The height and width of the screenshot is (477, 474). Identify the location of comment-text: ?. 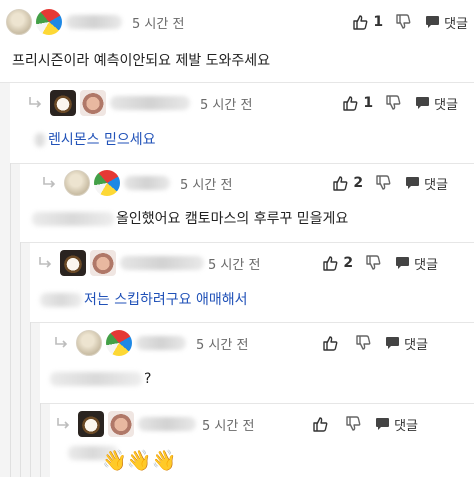
(100, 379).